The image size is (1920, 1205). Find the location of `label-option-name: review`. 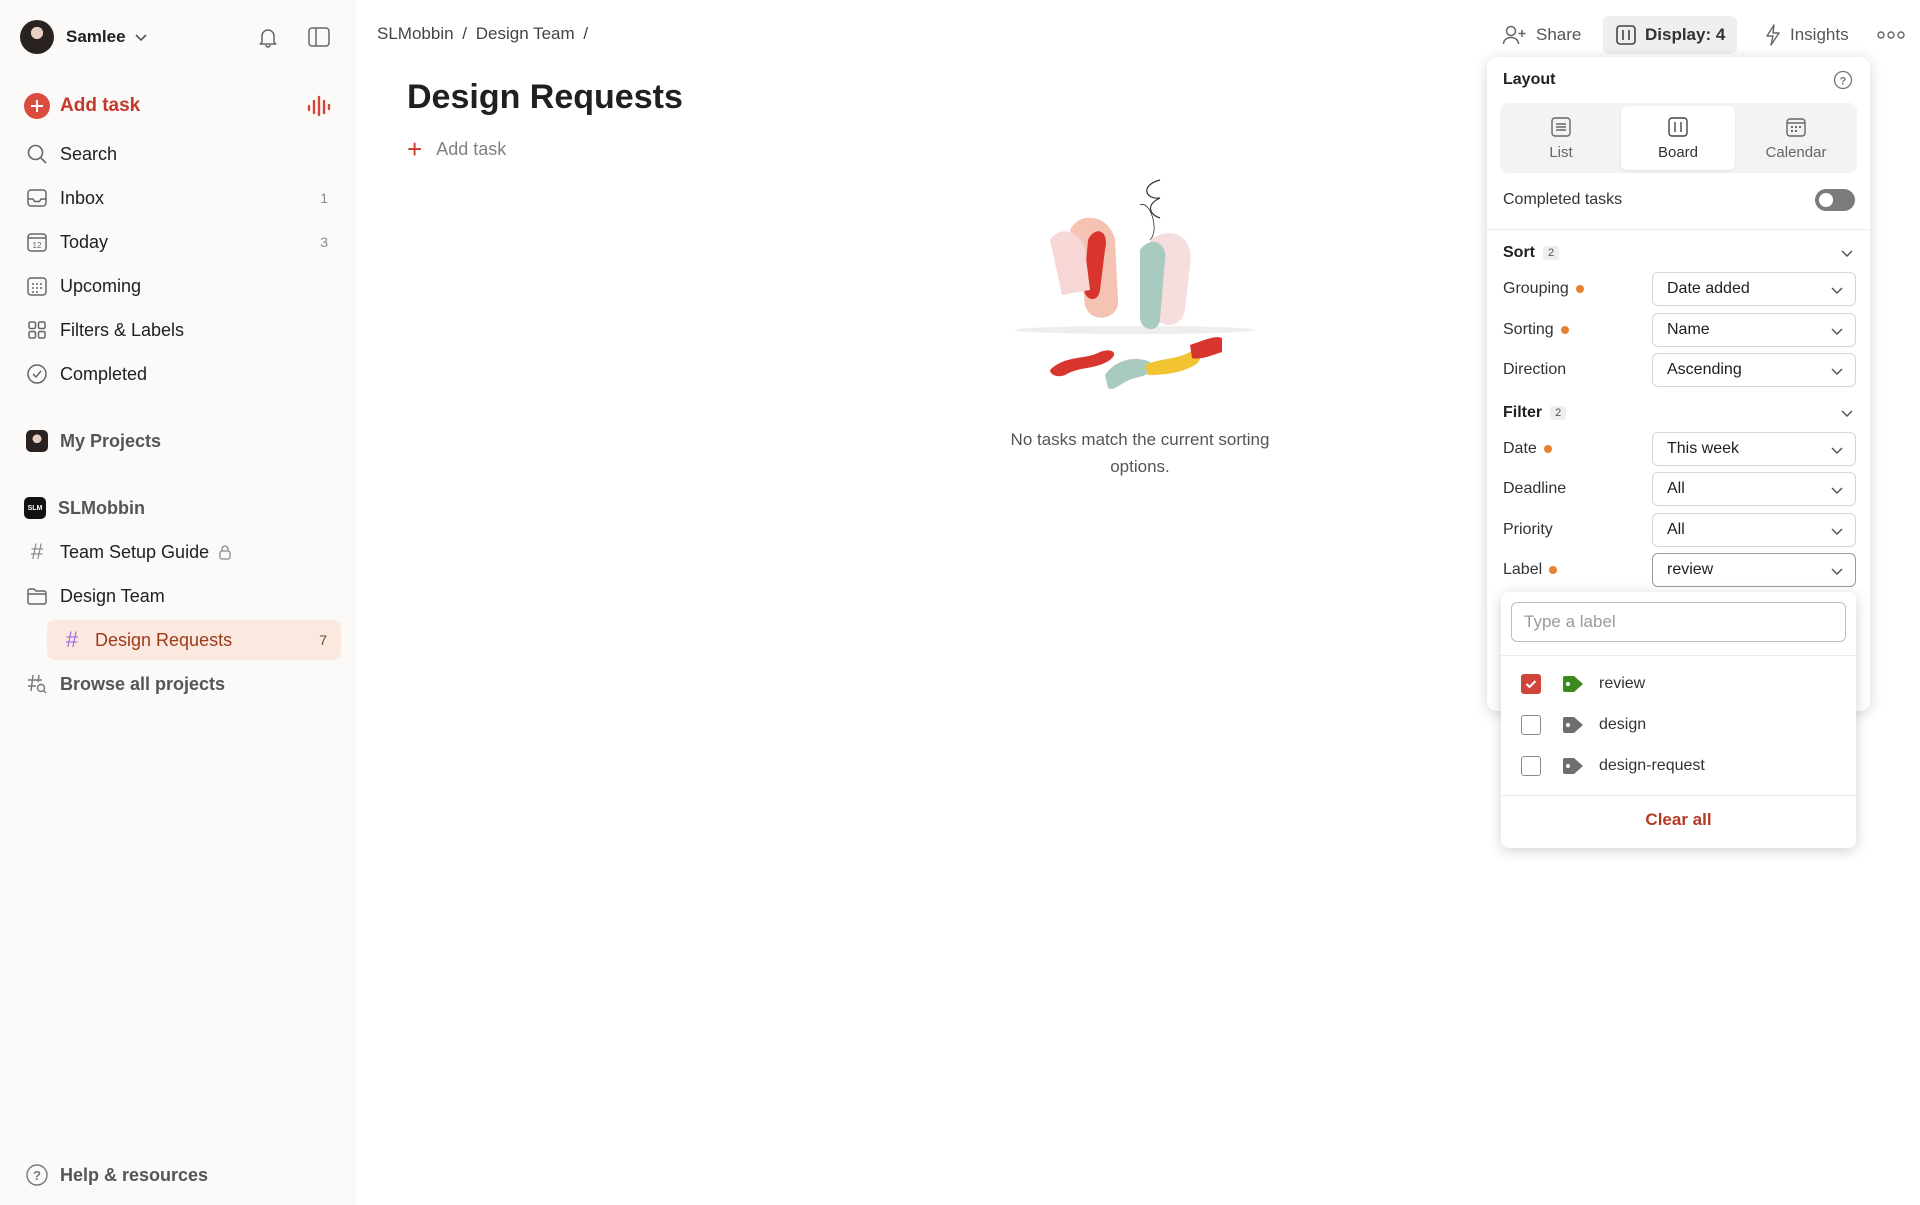

label-option-name: review is located at coordinates (1622, 683).